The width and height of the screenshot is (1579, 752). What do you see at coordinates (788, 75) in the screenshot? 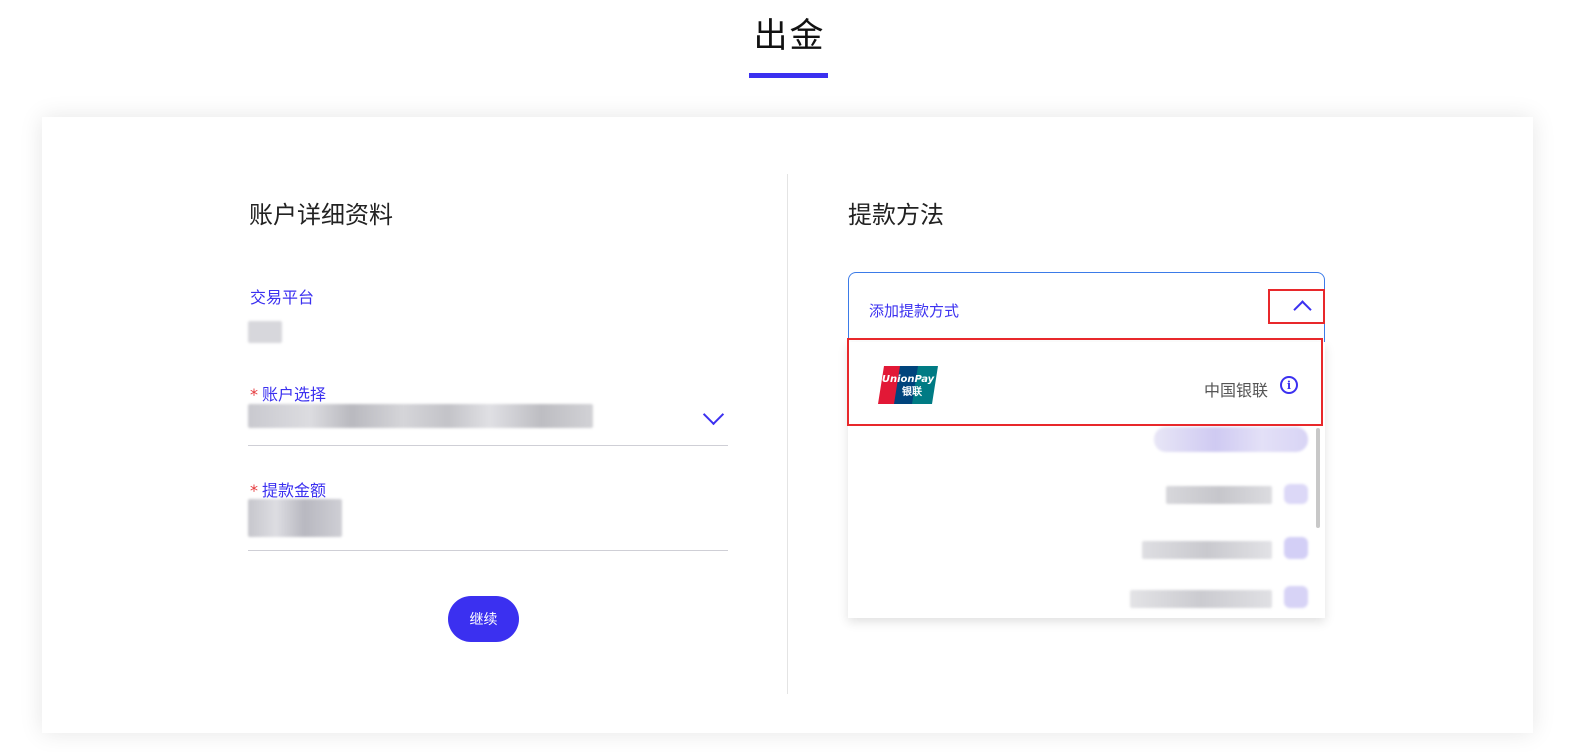
I see `title-underline` at bounding box center [788, 75].